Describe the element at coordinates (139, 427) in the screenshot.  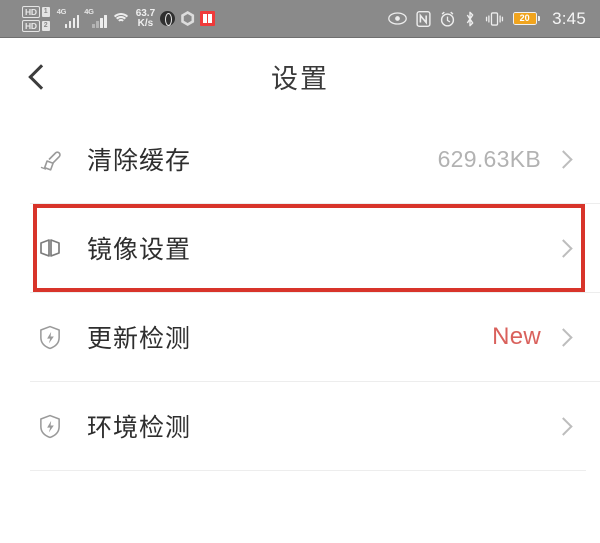
I see `settings-row-label: 环境检测` at that location.